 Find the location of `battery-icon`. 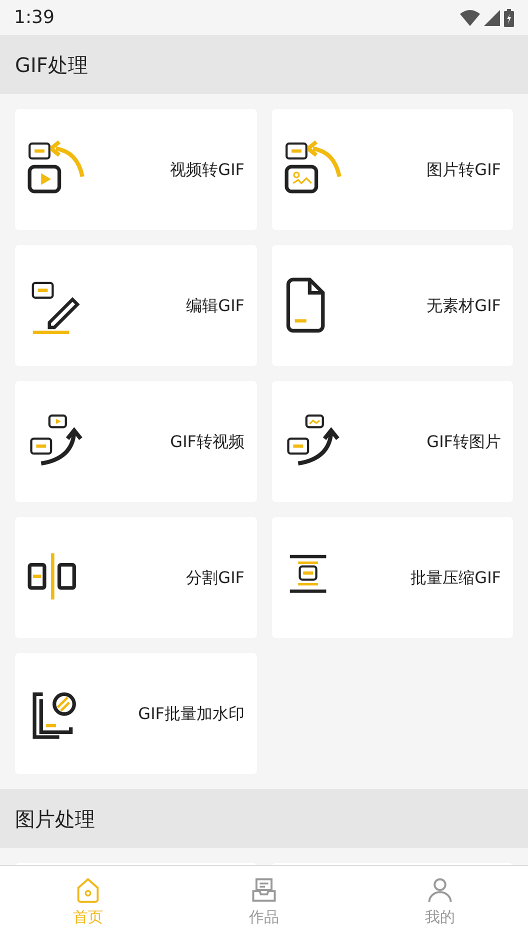

battery-icon is located at coordinates (509, 17).